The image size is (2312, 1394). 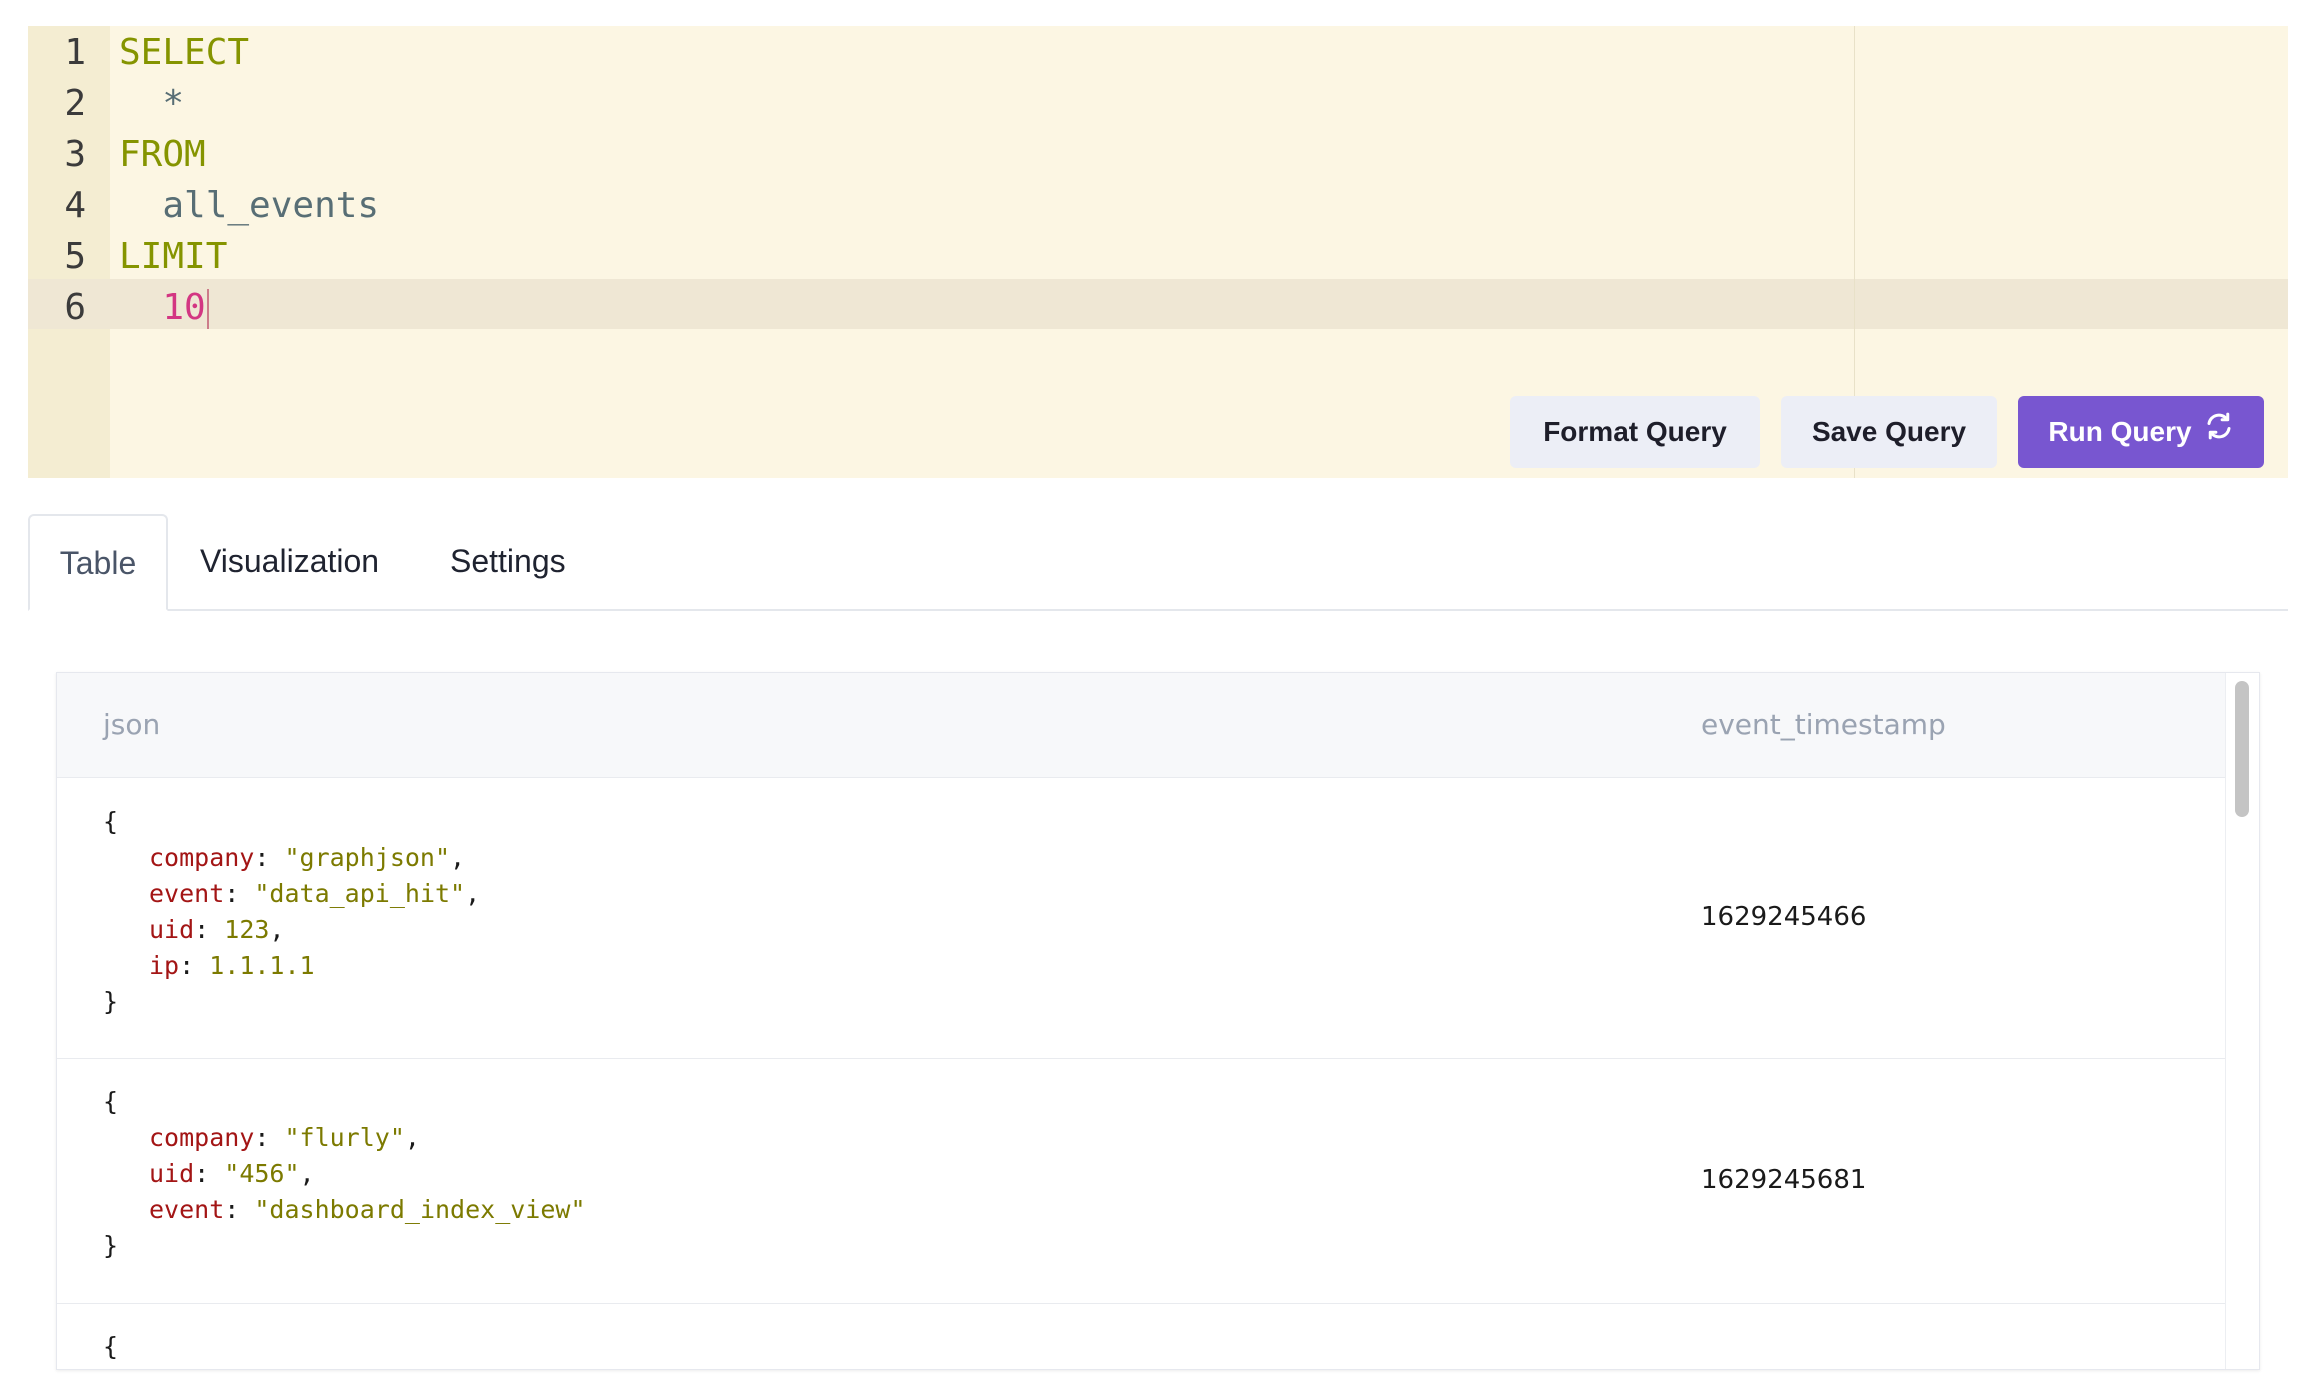 I want to click on column-header-event-timestamp: event_timestamp, so click(x=1823, y=724).